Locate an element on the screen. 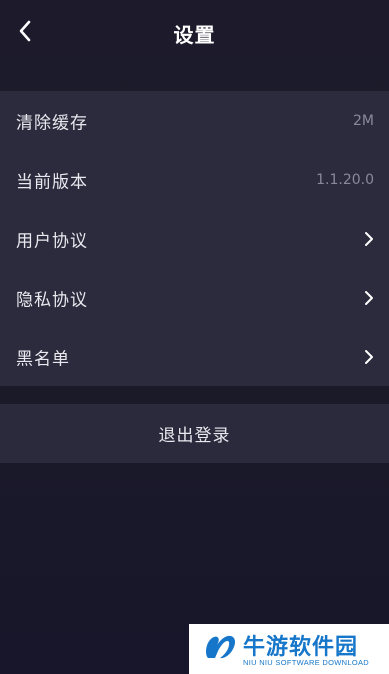  settings-item-blacklist: 黑名单 is located at coordinates (194, 356).